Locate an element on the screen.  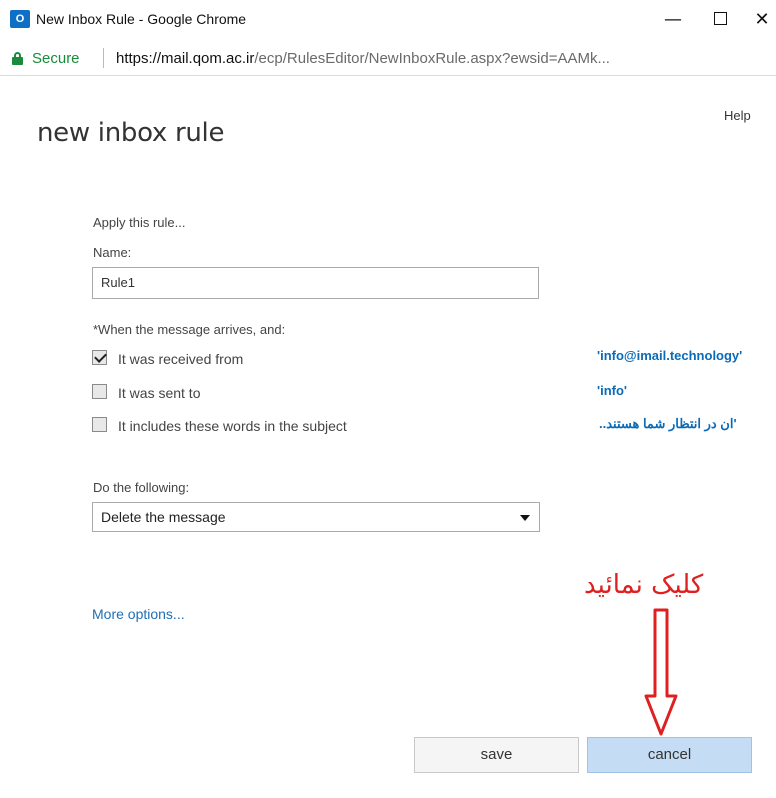
url-host: https://mail.qom.ac.ir is located at coordinates (185, 58).